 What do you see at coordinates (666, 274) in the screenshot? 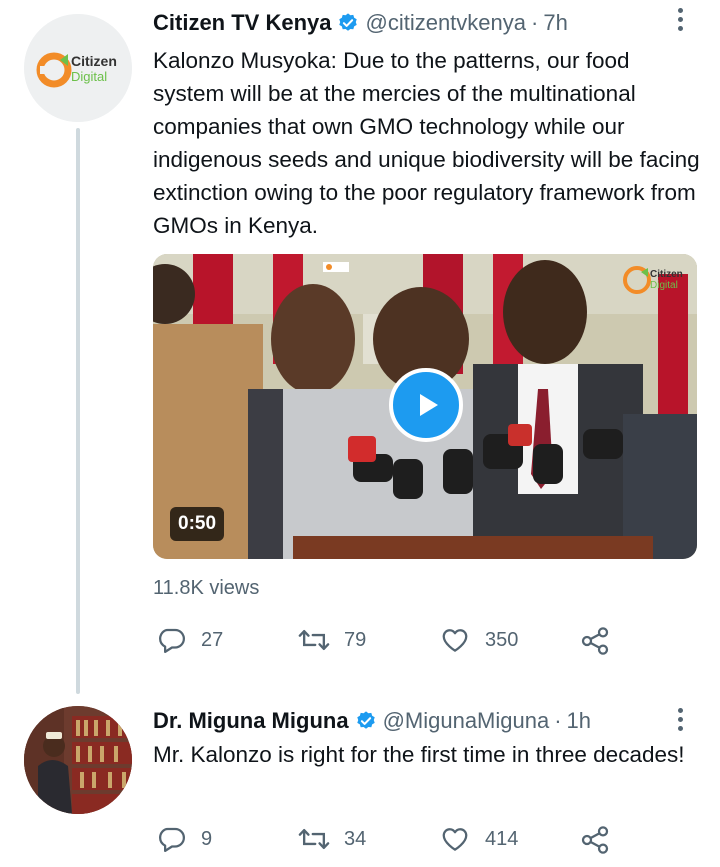
I see `watermark-citizen: Citizen` at bounding box center [666, 274].